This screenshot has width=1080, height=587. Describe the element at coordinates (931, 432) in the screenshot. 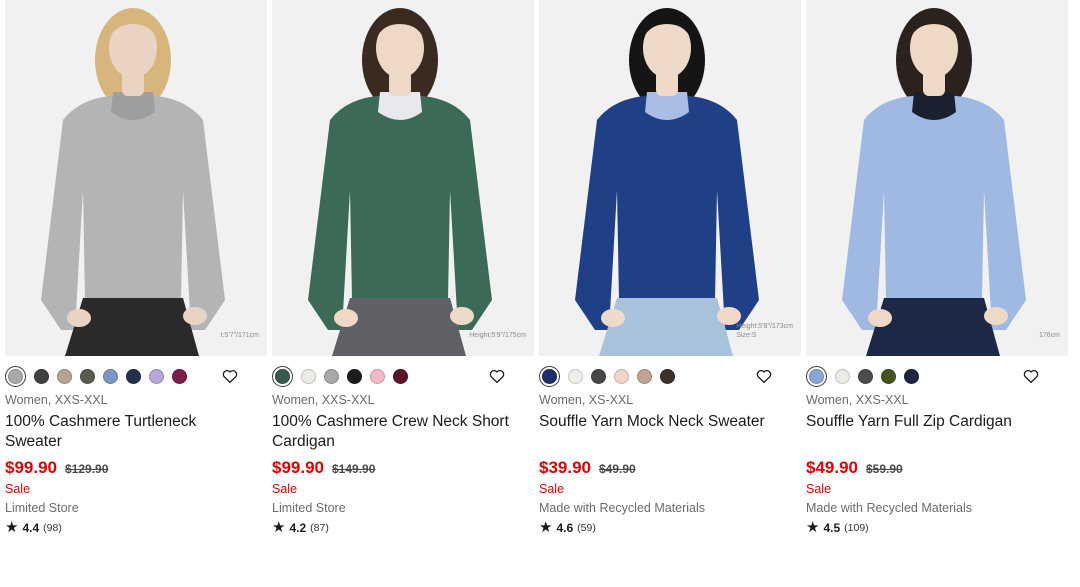

I see `product-name: Souffle Yarn Full Zip Cardigan` at that location.